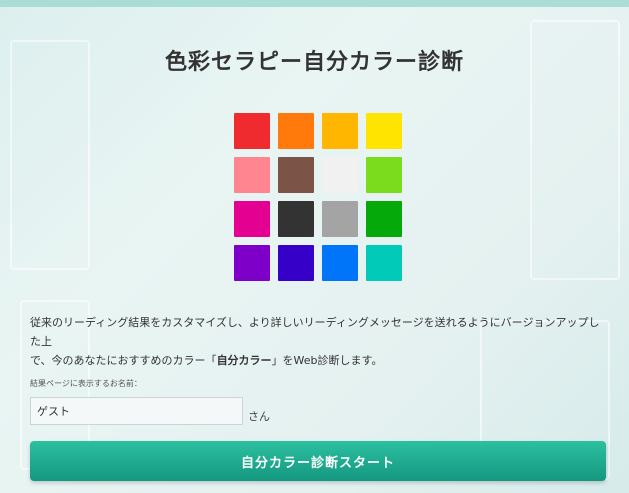 The width and height of the screenshot is (629, 493). I want to click on name-field-label: 結果ページに表示するお名前：, so click(86, 383).